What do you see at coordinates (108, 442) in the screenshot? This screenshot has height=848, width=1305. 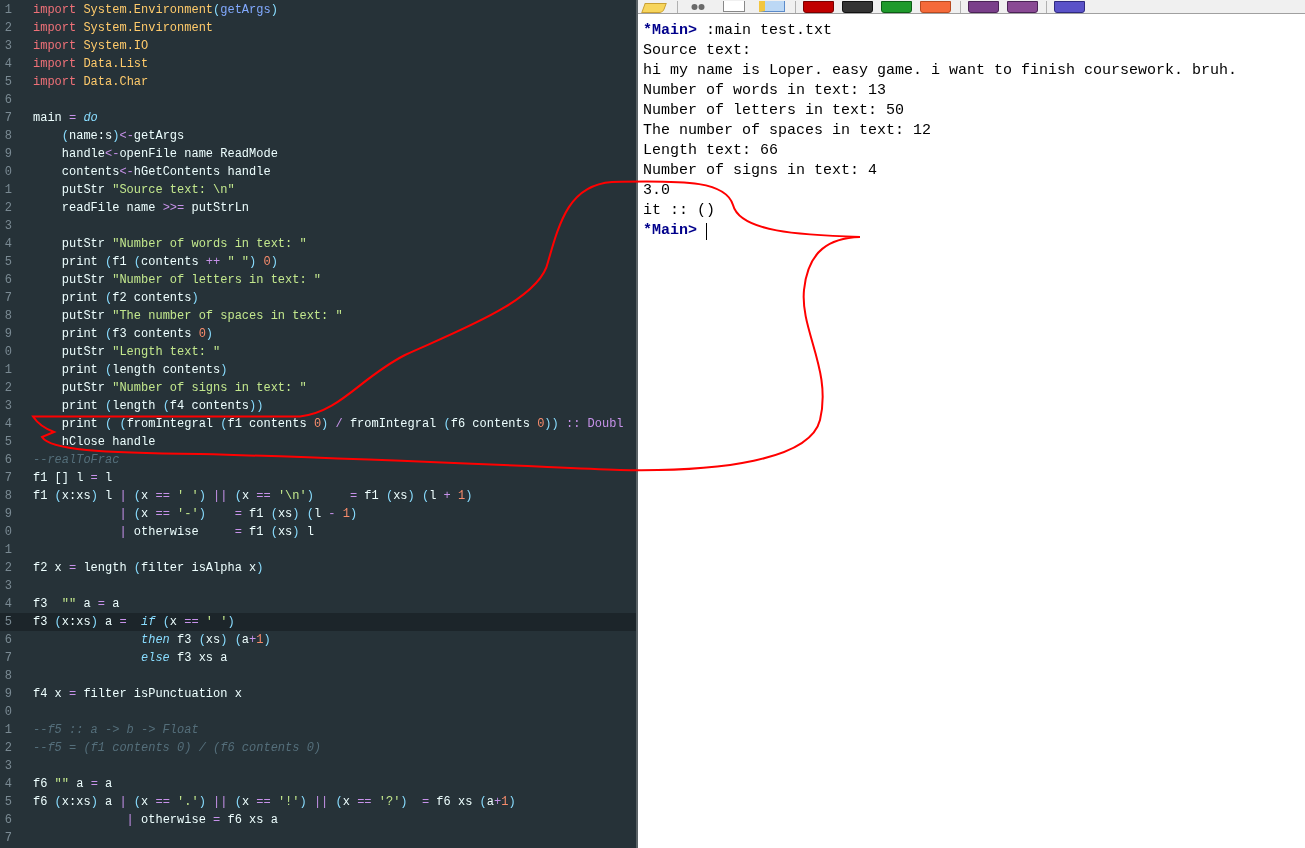 I see `code-line: hClose handle` at bounding box center [108, 442].